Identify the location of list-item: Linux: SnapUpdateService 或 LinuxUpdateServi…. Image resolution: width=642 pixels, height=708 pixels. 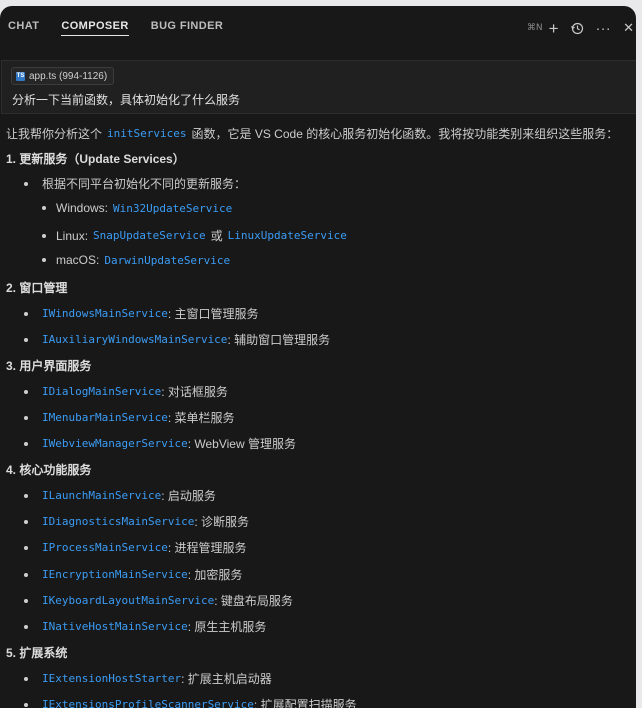
(194, 235).